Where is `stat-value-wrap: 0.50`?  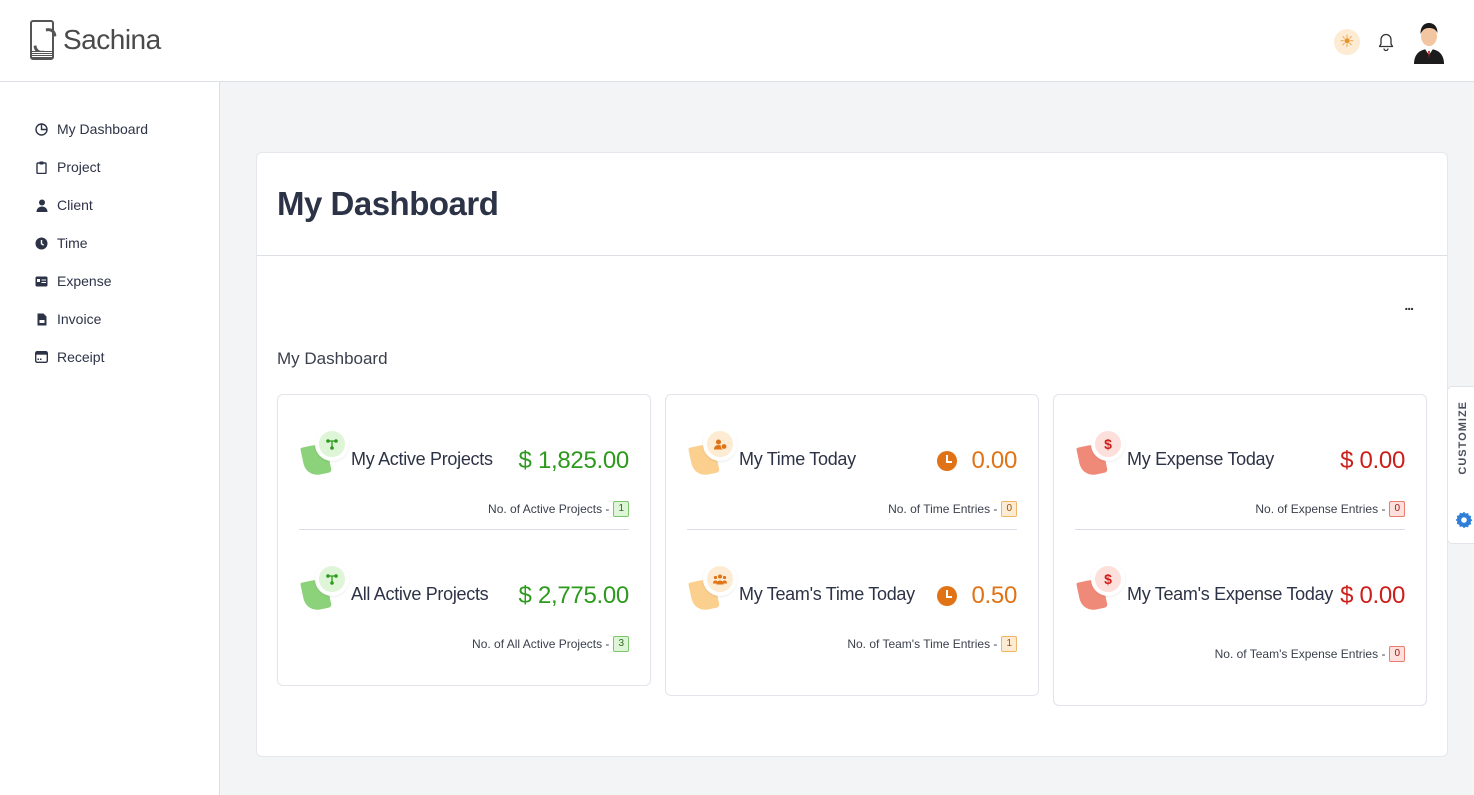
stat-value-wrap: 0.50 is located at coordinates (977, 596).